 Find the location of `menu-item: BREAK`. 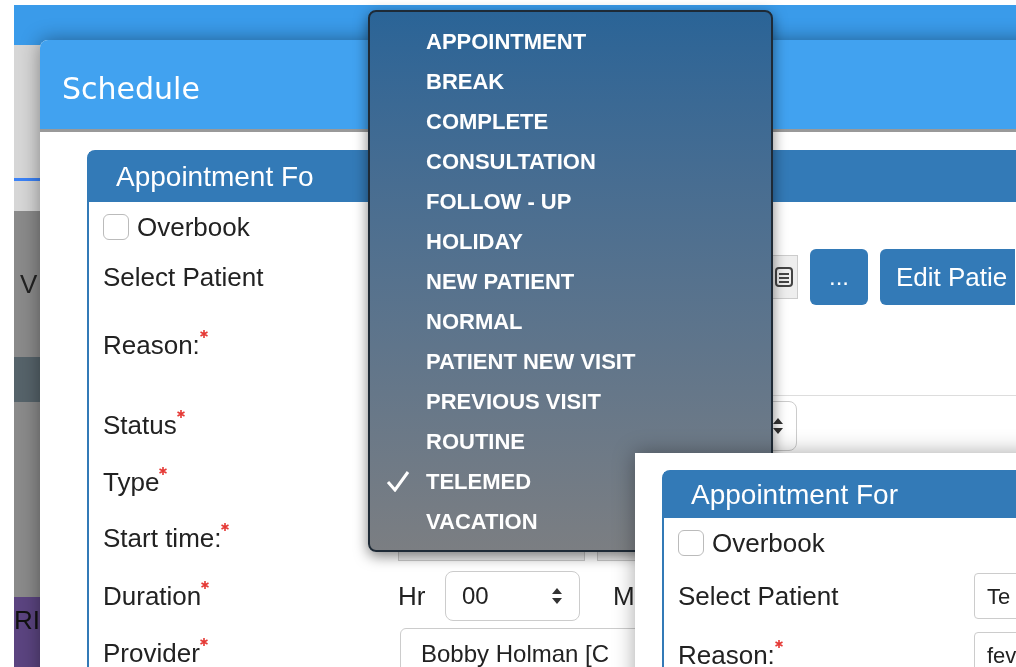

menu-item: BREAK is located at coordinates (570, 81).